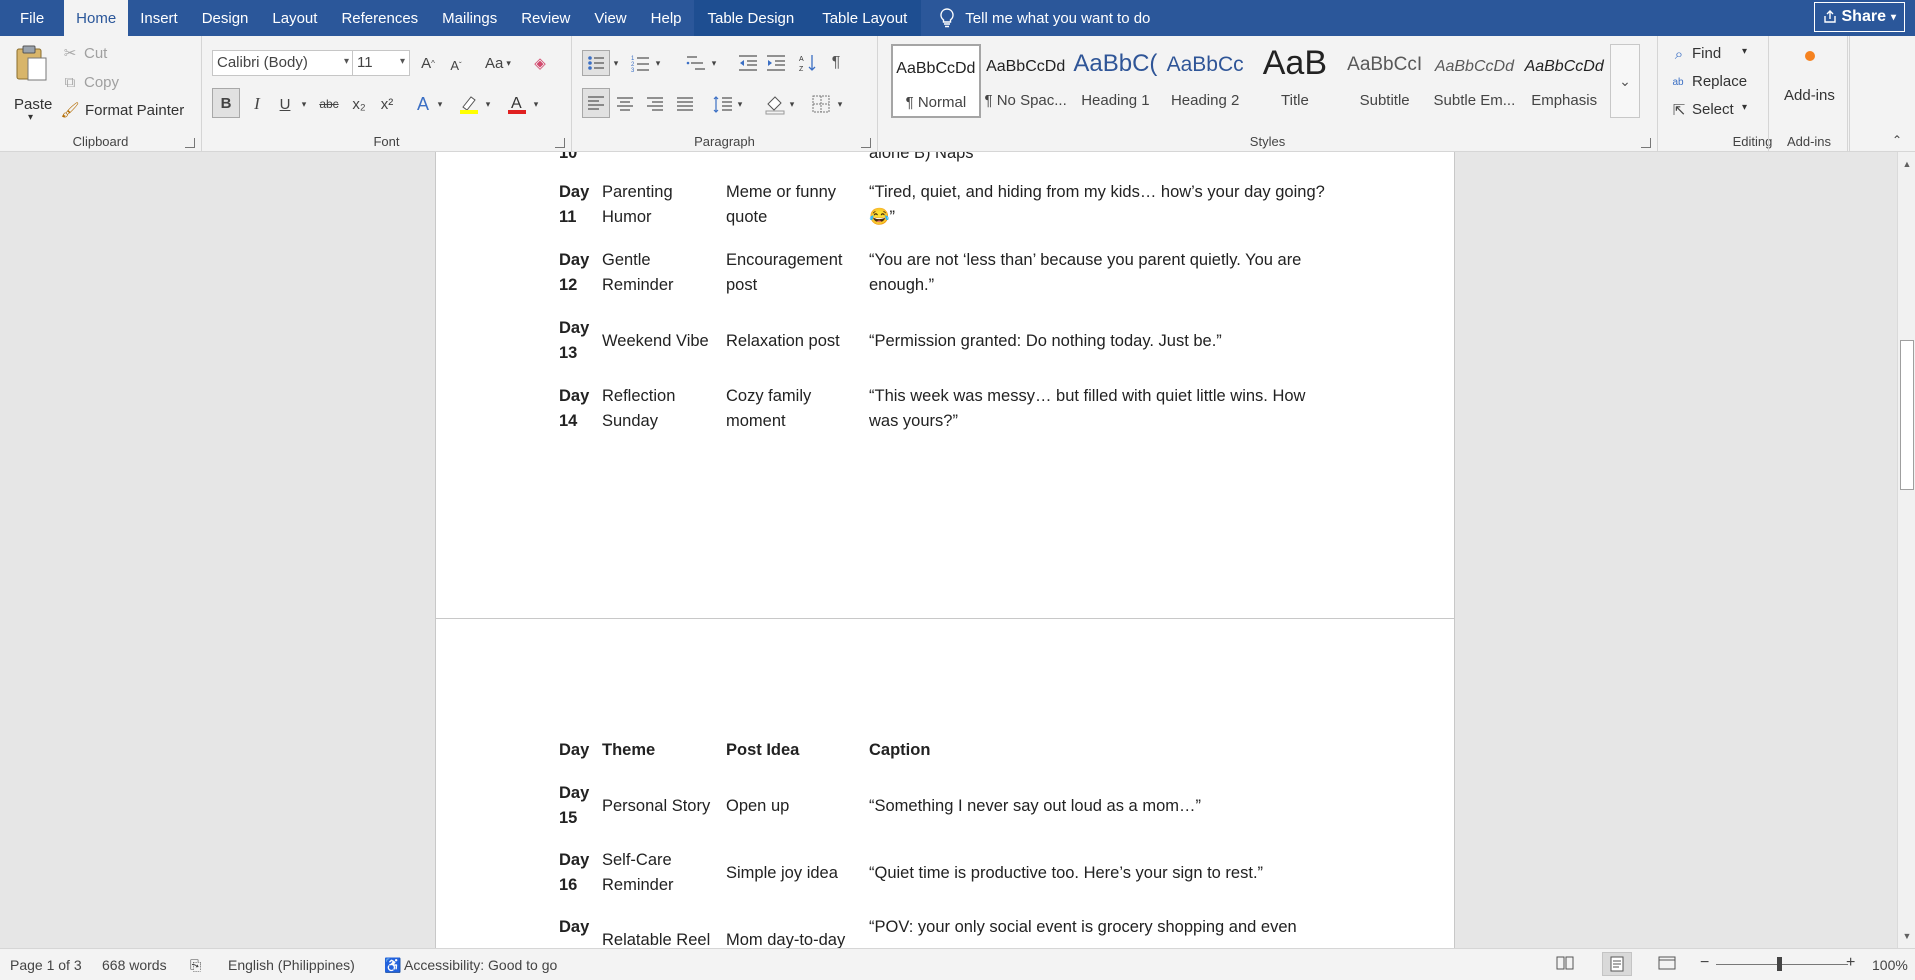 This screenshot has width=1915, height=980. Describe the element at coordinates (379, 18) in the screenshot. I see `tab-references: References` at that location.